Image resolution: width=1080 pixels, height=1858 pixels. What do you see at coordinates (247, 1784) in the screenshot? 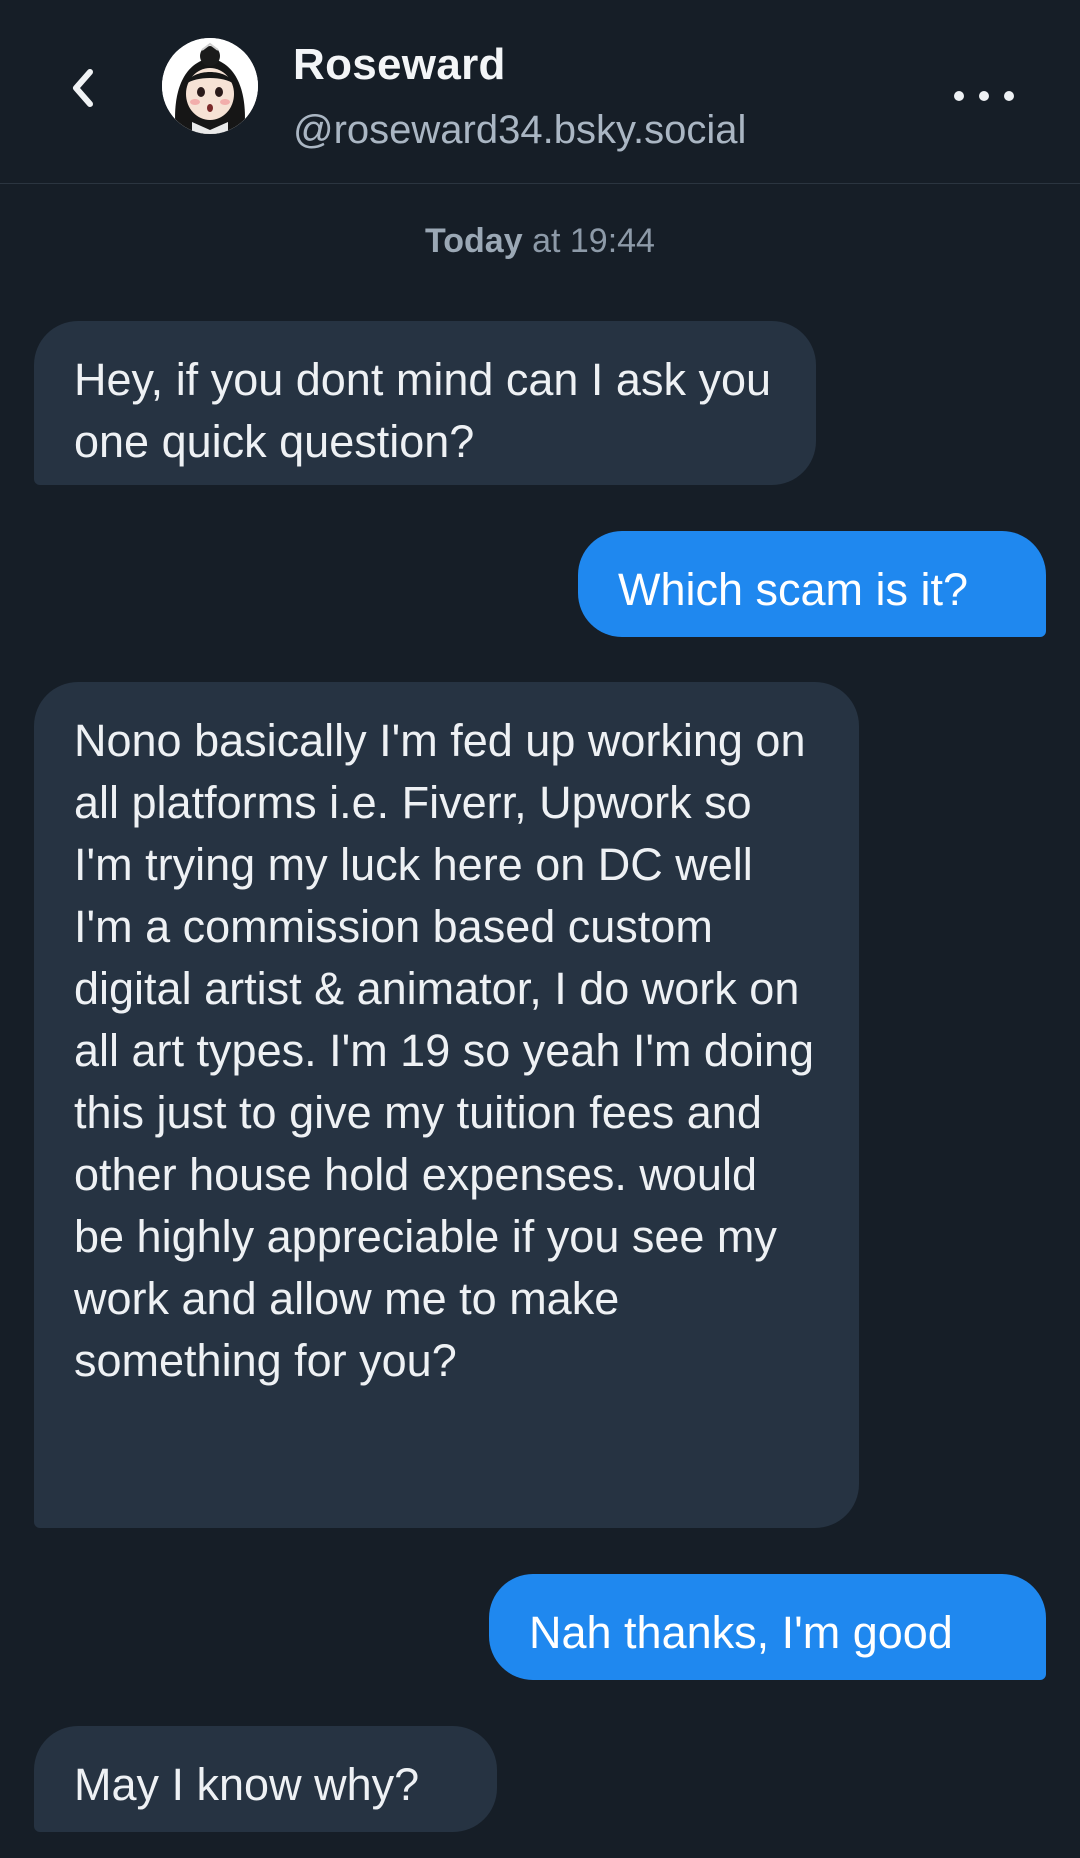
I see `message-text: May I know why?` at bounding box center [247, 1784].